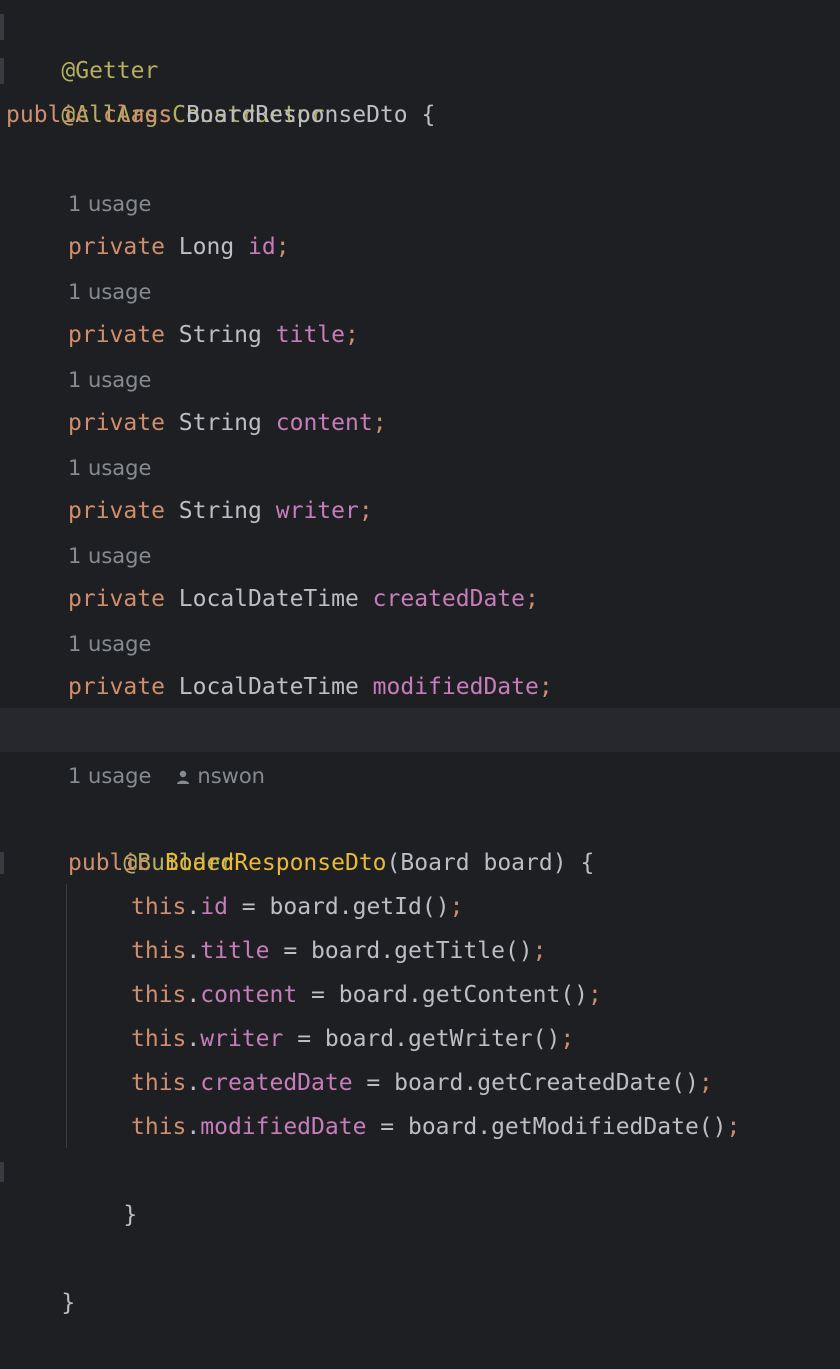 This screenshot has height=1369, width=840. I want to click on getter-call: getTitle, so click(449, 951).